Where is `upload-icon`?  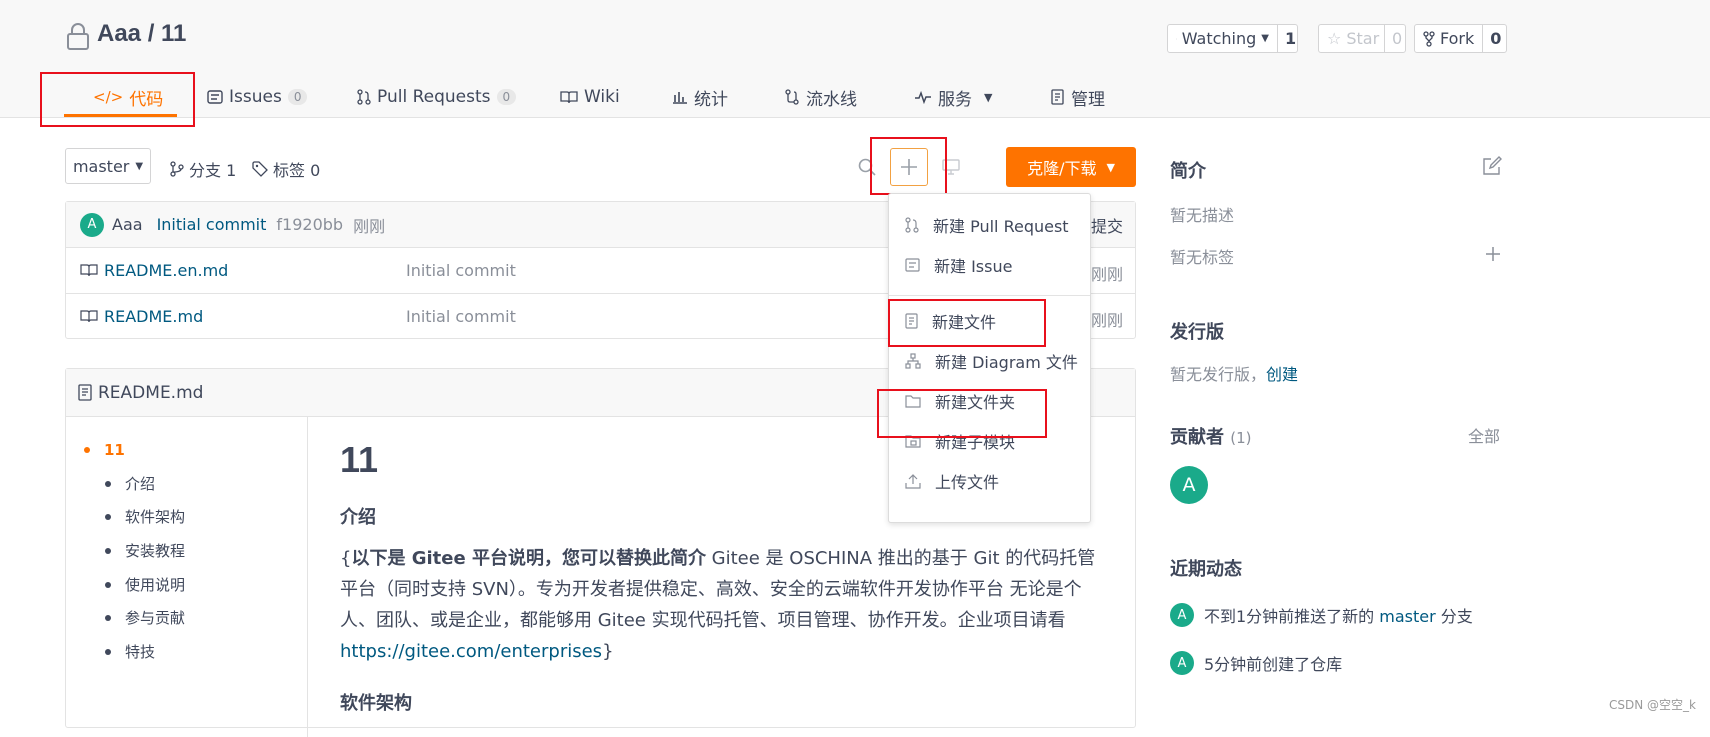 upload-icon is located at coordinates (913, 481).